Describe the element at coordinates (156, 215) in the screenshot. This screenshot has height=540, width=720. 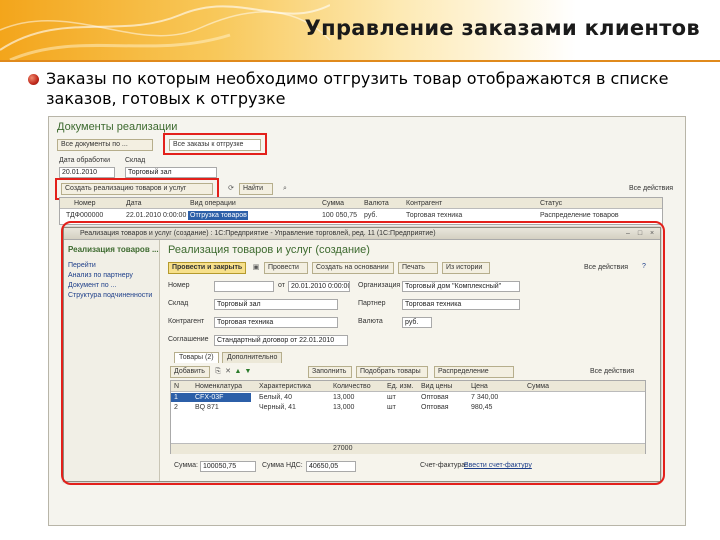
I see `row-date: 22.01.2010 0:00:00` at that location.